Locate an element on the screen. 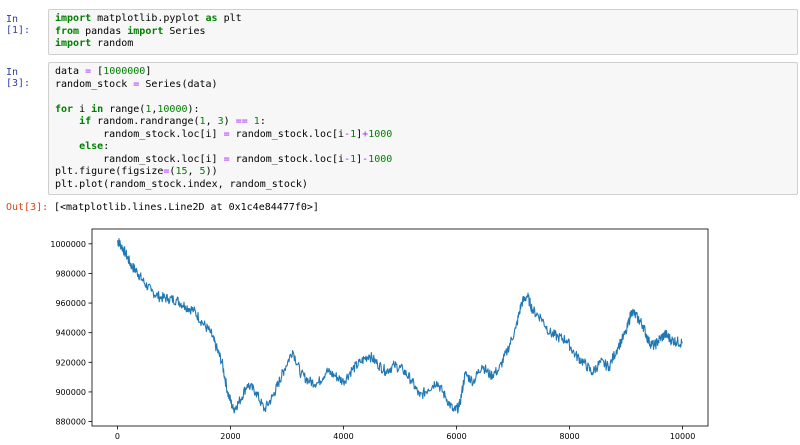  y-tick-label: 960000 is located at coordinates (70, 303).